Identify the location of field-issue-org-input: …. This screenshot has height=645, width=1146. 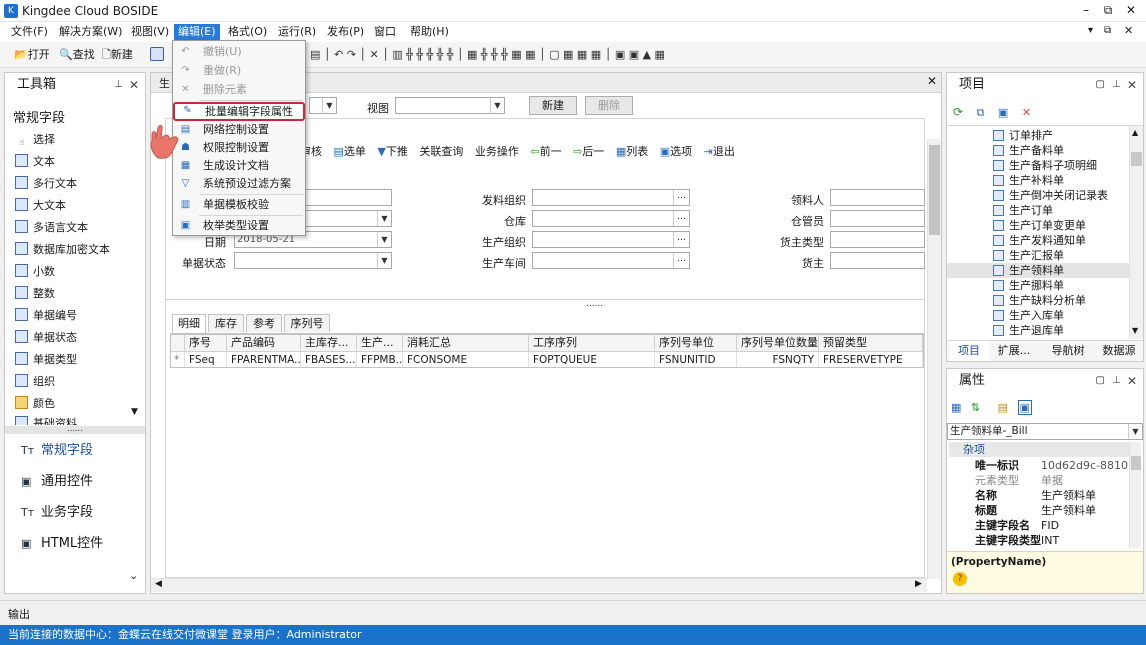
(611, 197).